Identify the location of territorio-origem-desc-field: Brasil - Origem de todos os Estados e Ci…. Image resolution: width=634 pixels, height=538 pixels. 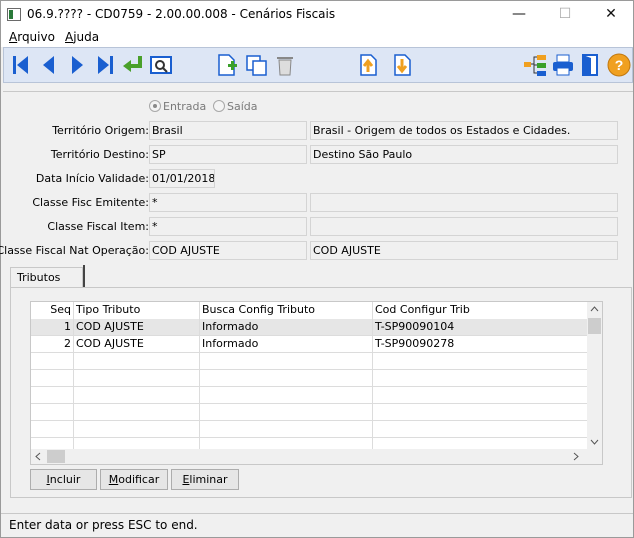
(464, 130).